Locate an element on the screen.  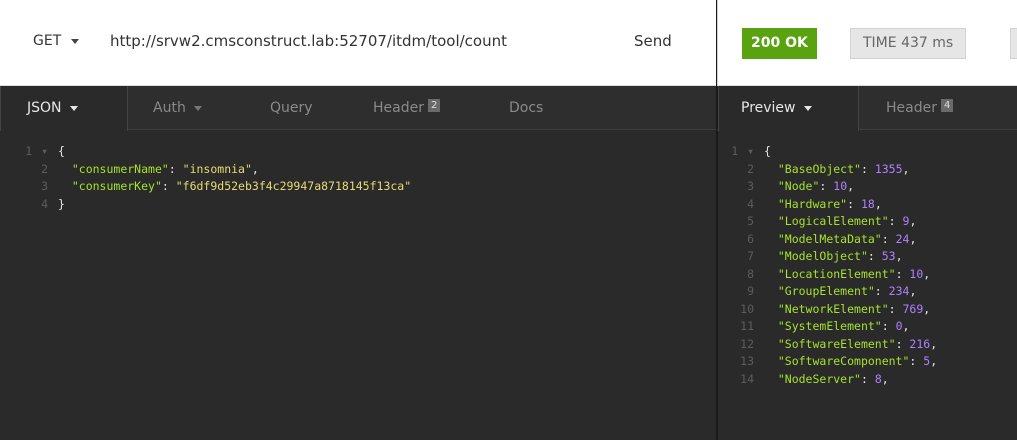
time-badge: TIME 437 ms is located at coordinates (908, 43).